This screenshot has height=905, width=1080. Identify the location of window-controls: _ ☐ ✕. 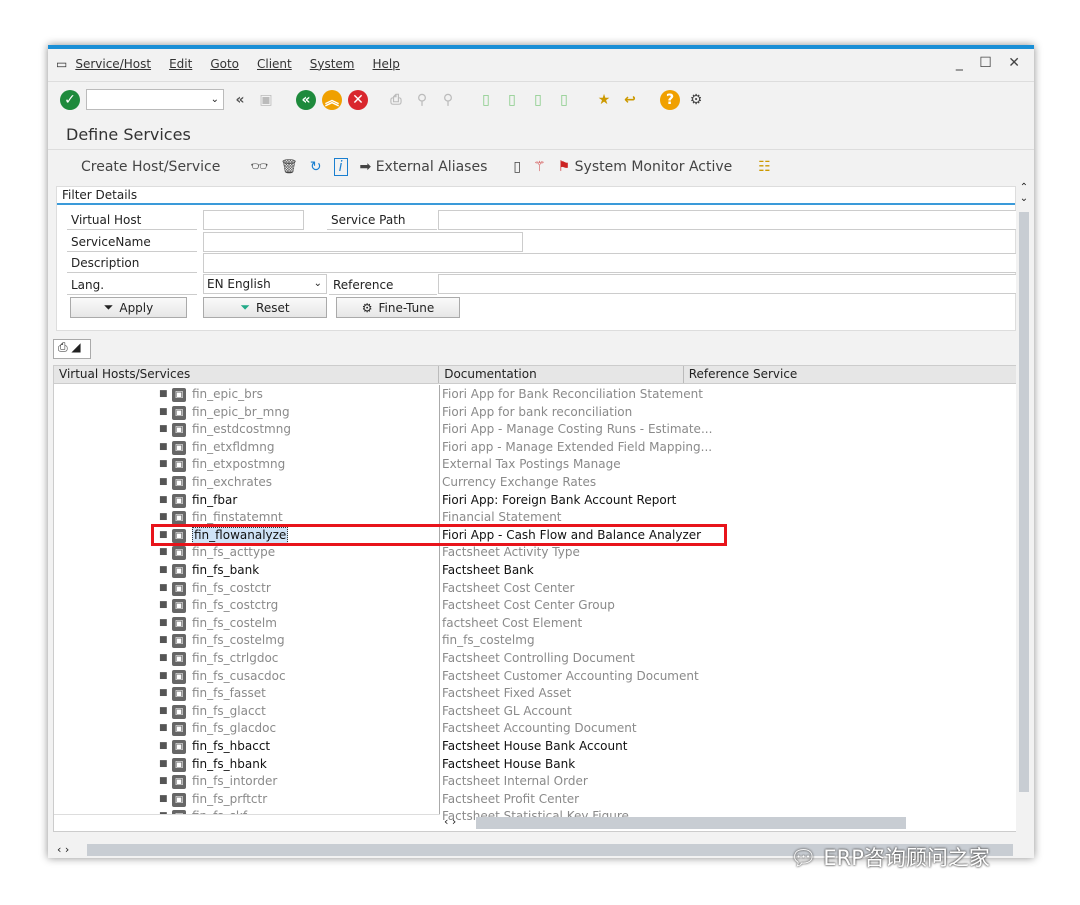
(991, 63).